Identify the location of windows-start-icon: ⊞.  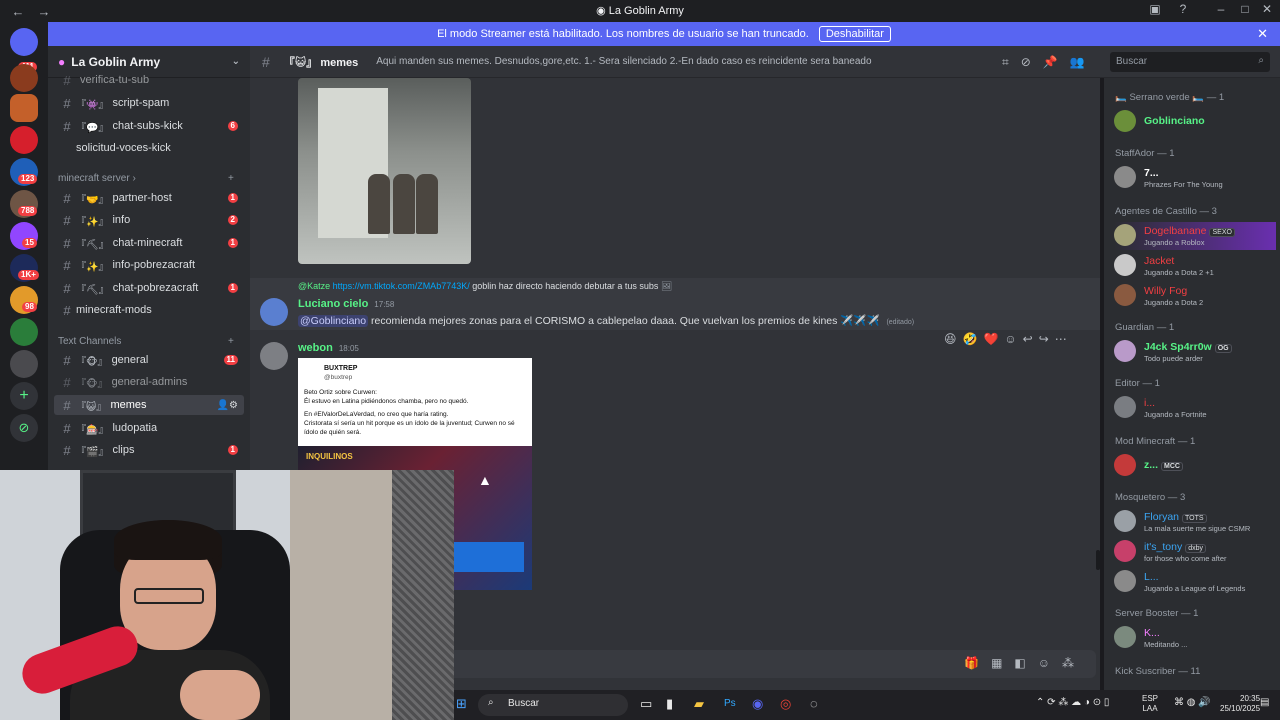
(461, 704).